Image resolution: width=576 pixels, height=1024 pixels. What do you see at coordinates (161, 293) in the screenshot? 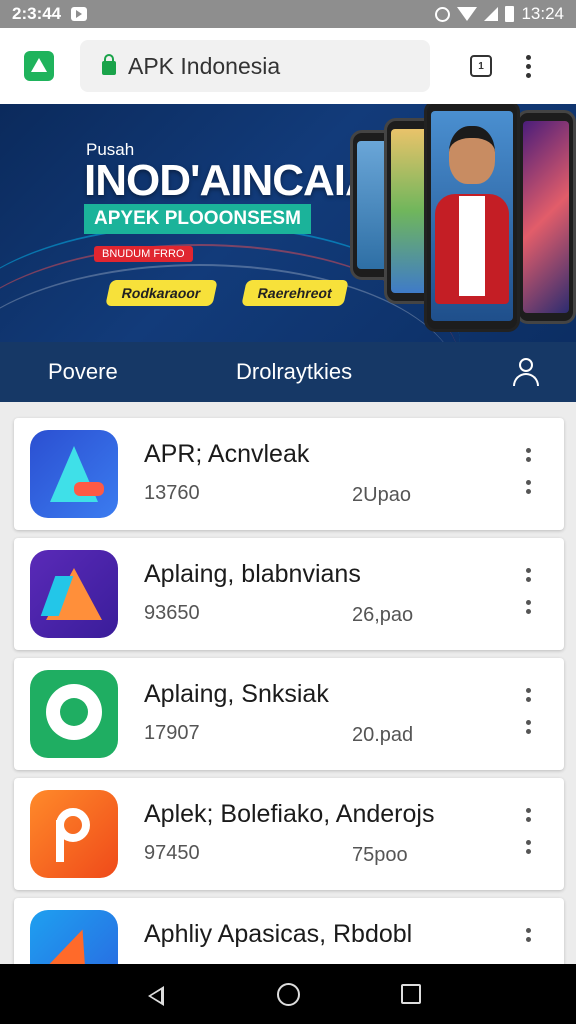
I see `hero-pill: Rodkaraoor` at bounding box center [161, 293].